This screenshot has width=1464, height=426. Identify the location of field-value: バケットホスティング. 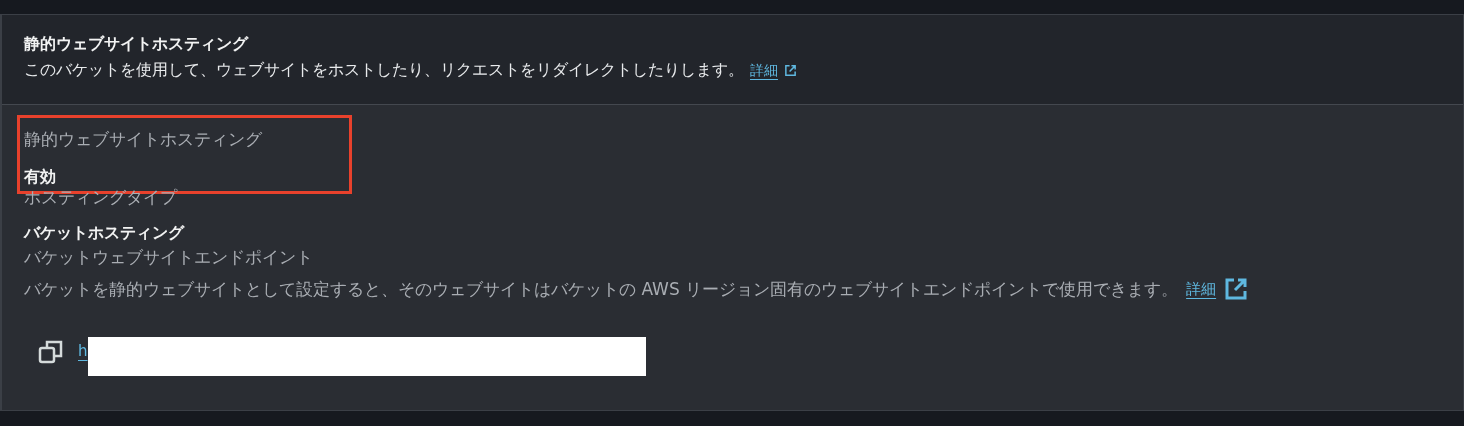
(104, 233).